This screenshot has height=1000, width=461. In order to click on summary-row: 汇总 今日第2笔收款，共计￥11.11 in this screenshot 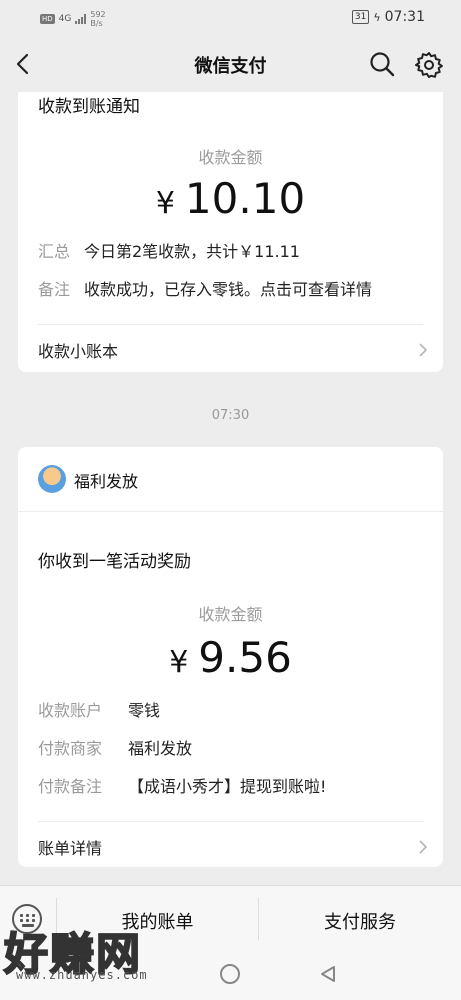, I will do `click(169, 251)`.